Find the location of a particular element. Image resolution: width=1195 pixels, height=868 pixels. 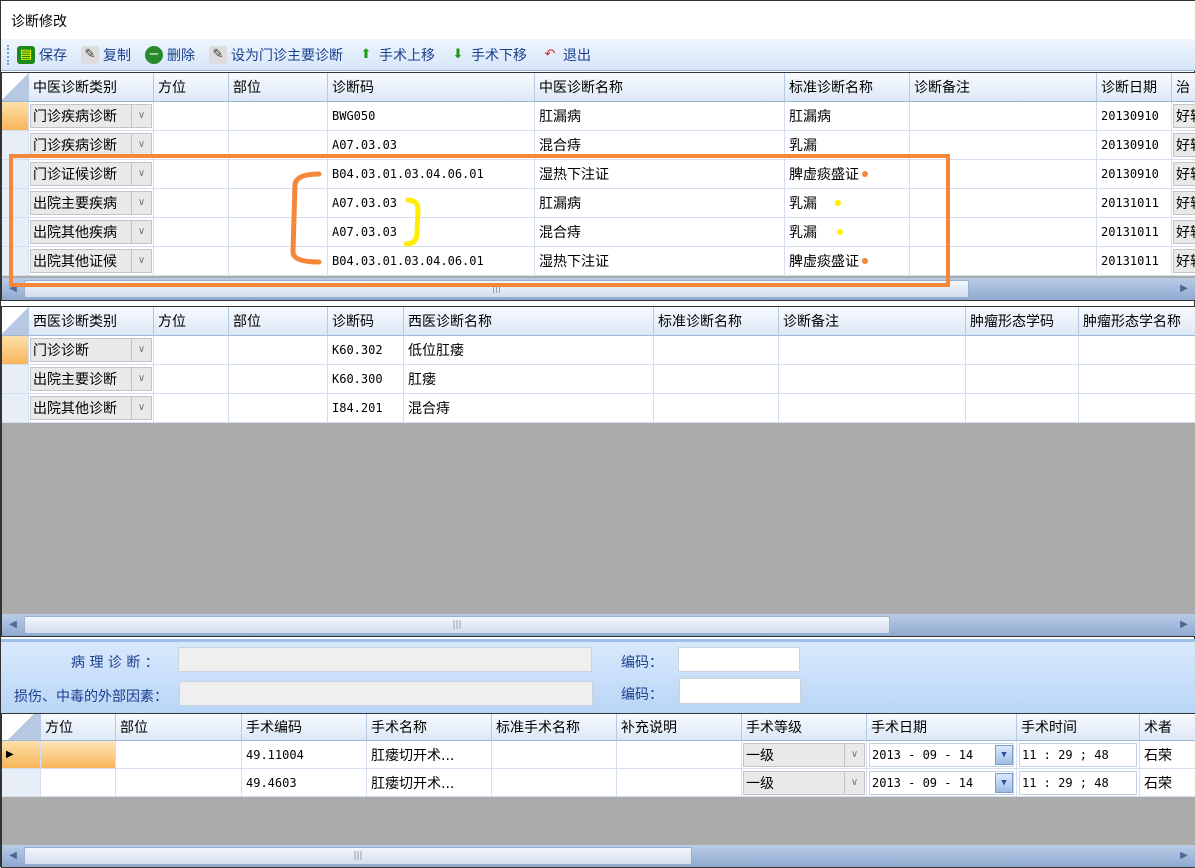

table-row: 门诊疾病诊断∨BWG050肛漏病肛漏病20130910好转 is located at coordinates (598, 116).